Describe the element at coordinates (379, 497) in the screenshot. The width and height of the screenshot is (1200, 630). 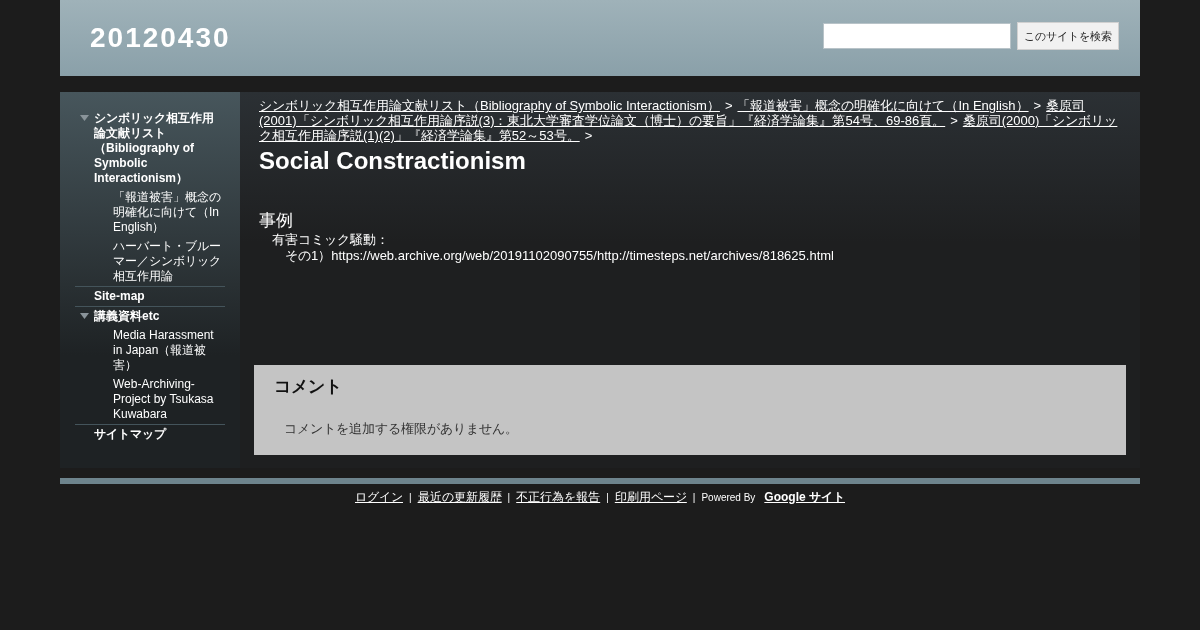
I see `footer-link: ログイン` at that location.